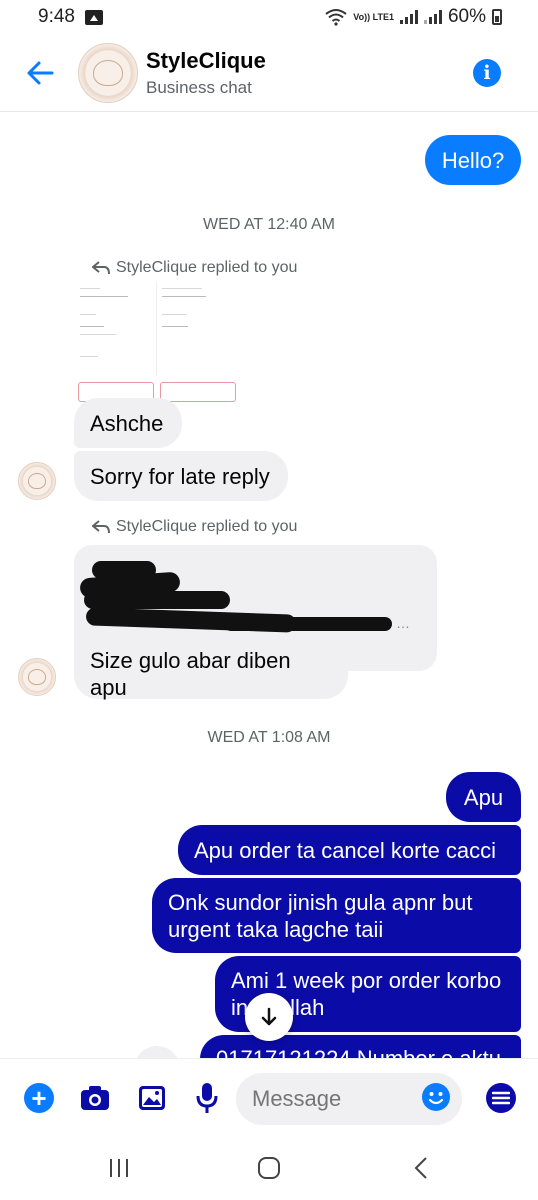 The image size is (538, 1200). I want to click on emoji-button, so click(436, 1097).